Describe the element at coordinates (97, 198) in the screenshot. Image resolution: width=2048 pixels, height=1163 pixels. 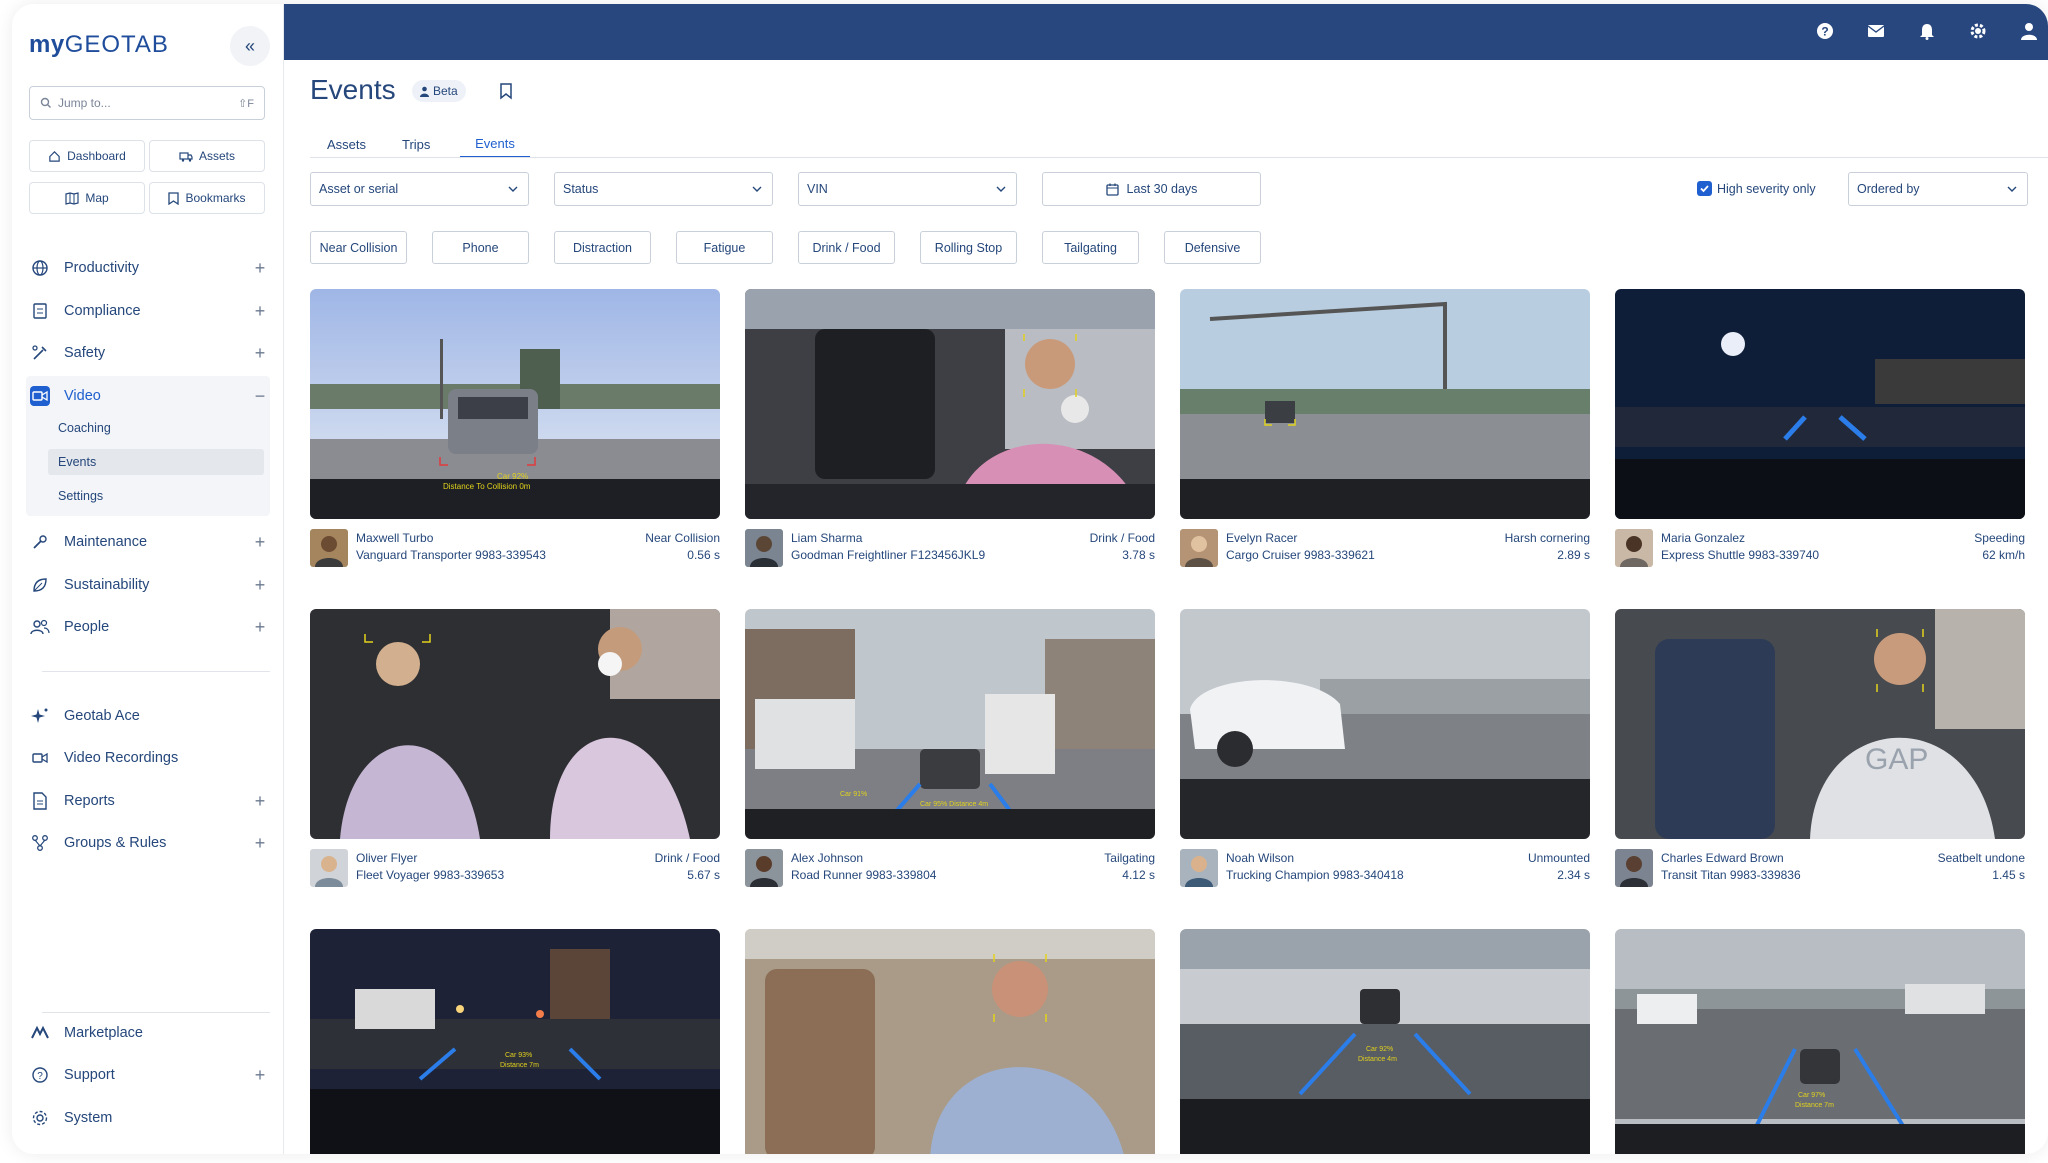
I see `quick-link-label: Map` at that location.